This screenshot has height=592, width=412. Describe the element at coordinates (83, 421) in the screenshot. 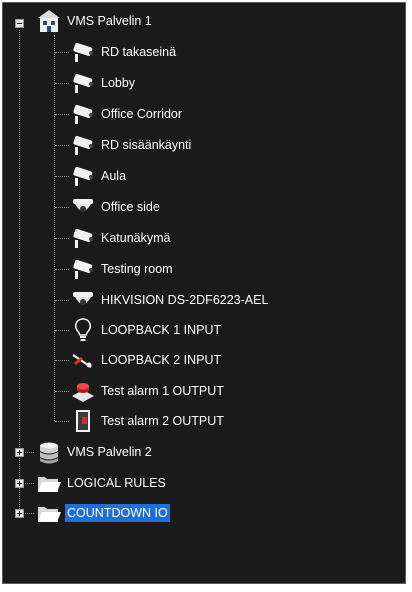

I see `door-output-icon` at that location.